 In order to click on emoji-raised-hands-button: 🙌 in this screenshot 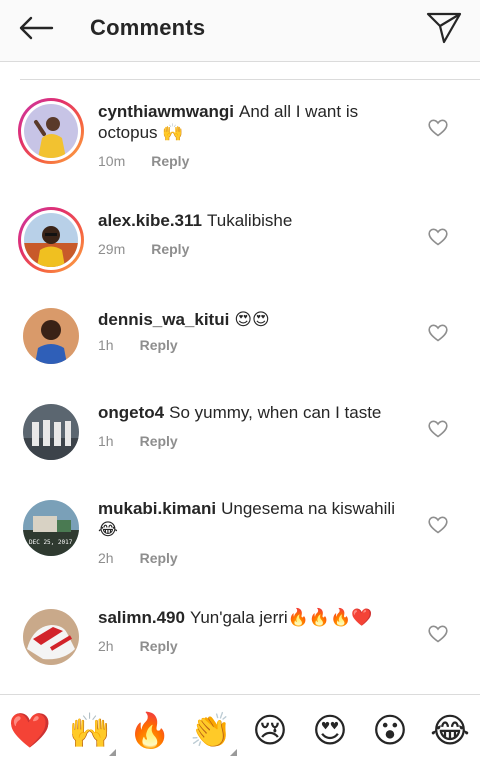, I will do `click(92, 733)`.